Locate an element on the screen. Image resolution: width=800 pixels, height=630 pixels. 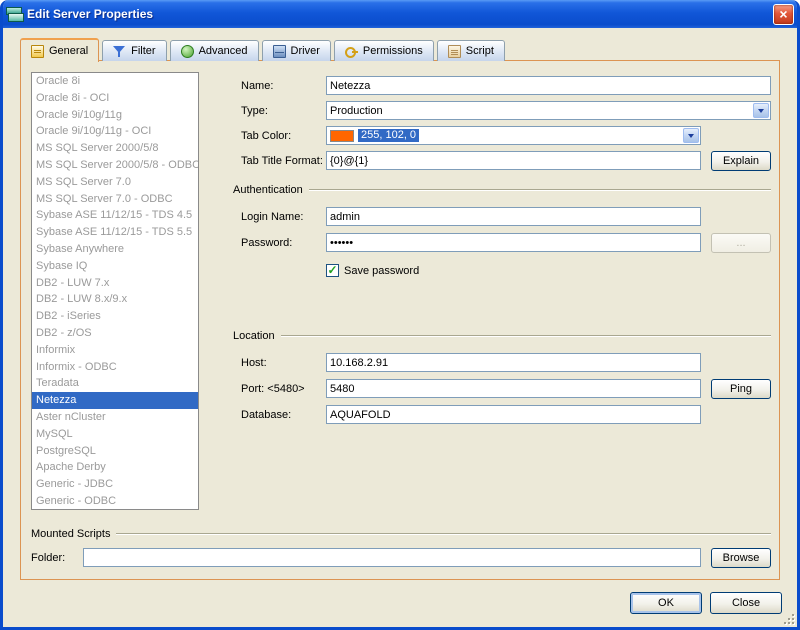
port-row: Port: <5480> Ping is located at coordinates (506, 388).